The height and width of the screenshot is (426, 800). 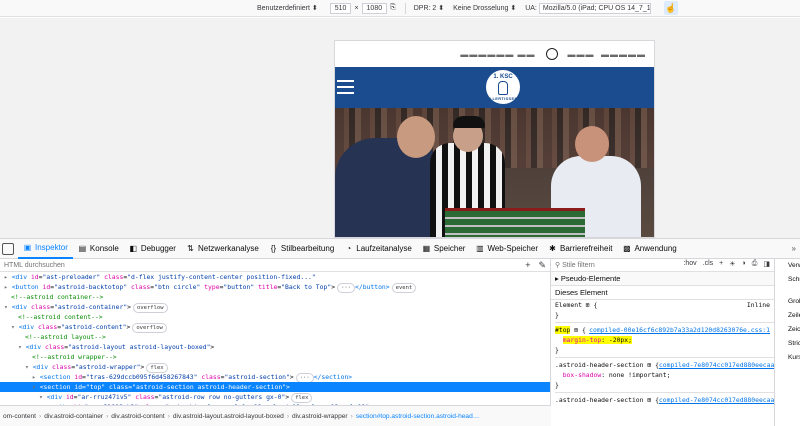 I want to click on tab-konsole: ▤ Konsole, so click(x=98, y=249).